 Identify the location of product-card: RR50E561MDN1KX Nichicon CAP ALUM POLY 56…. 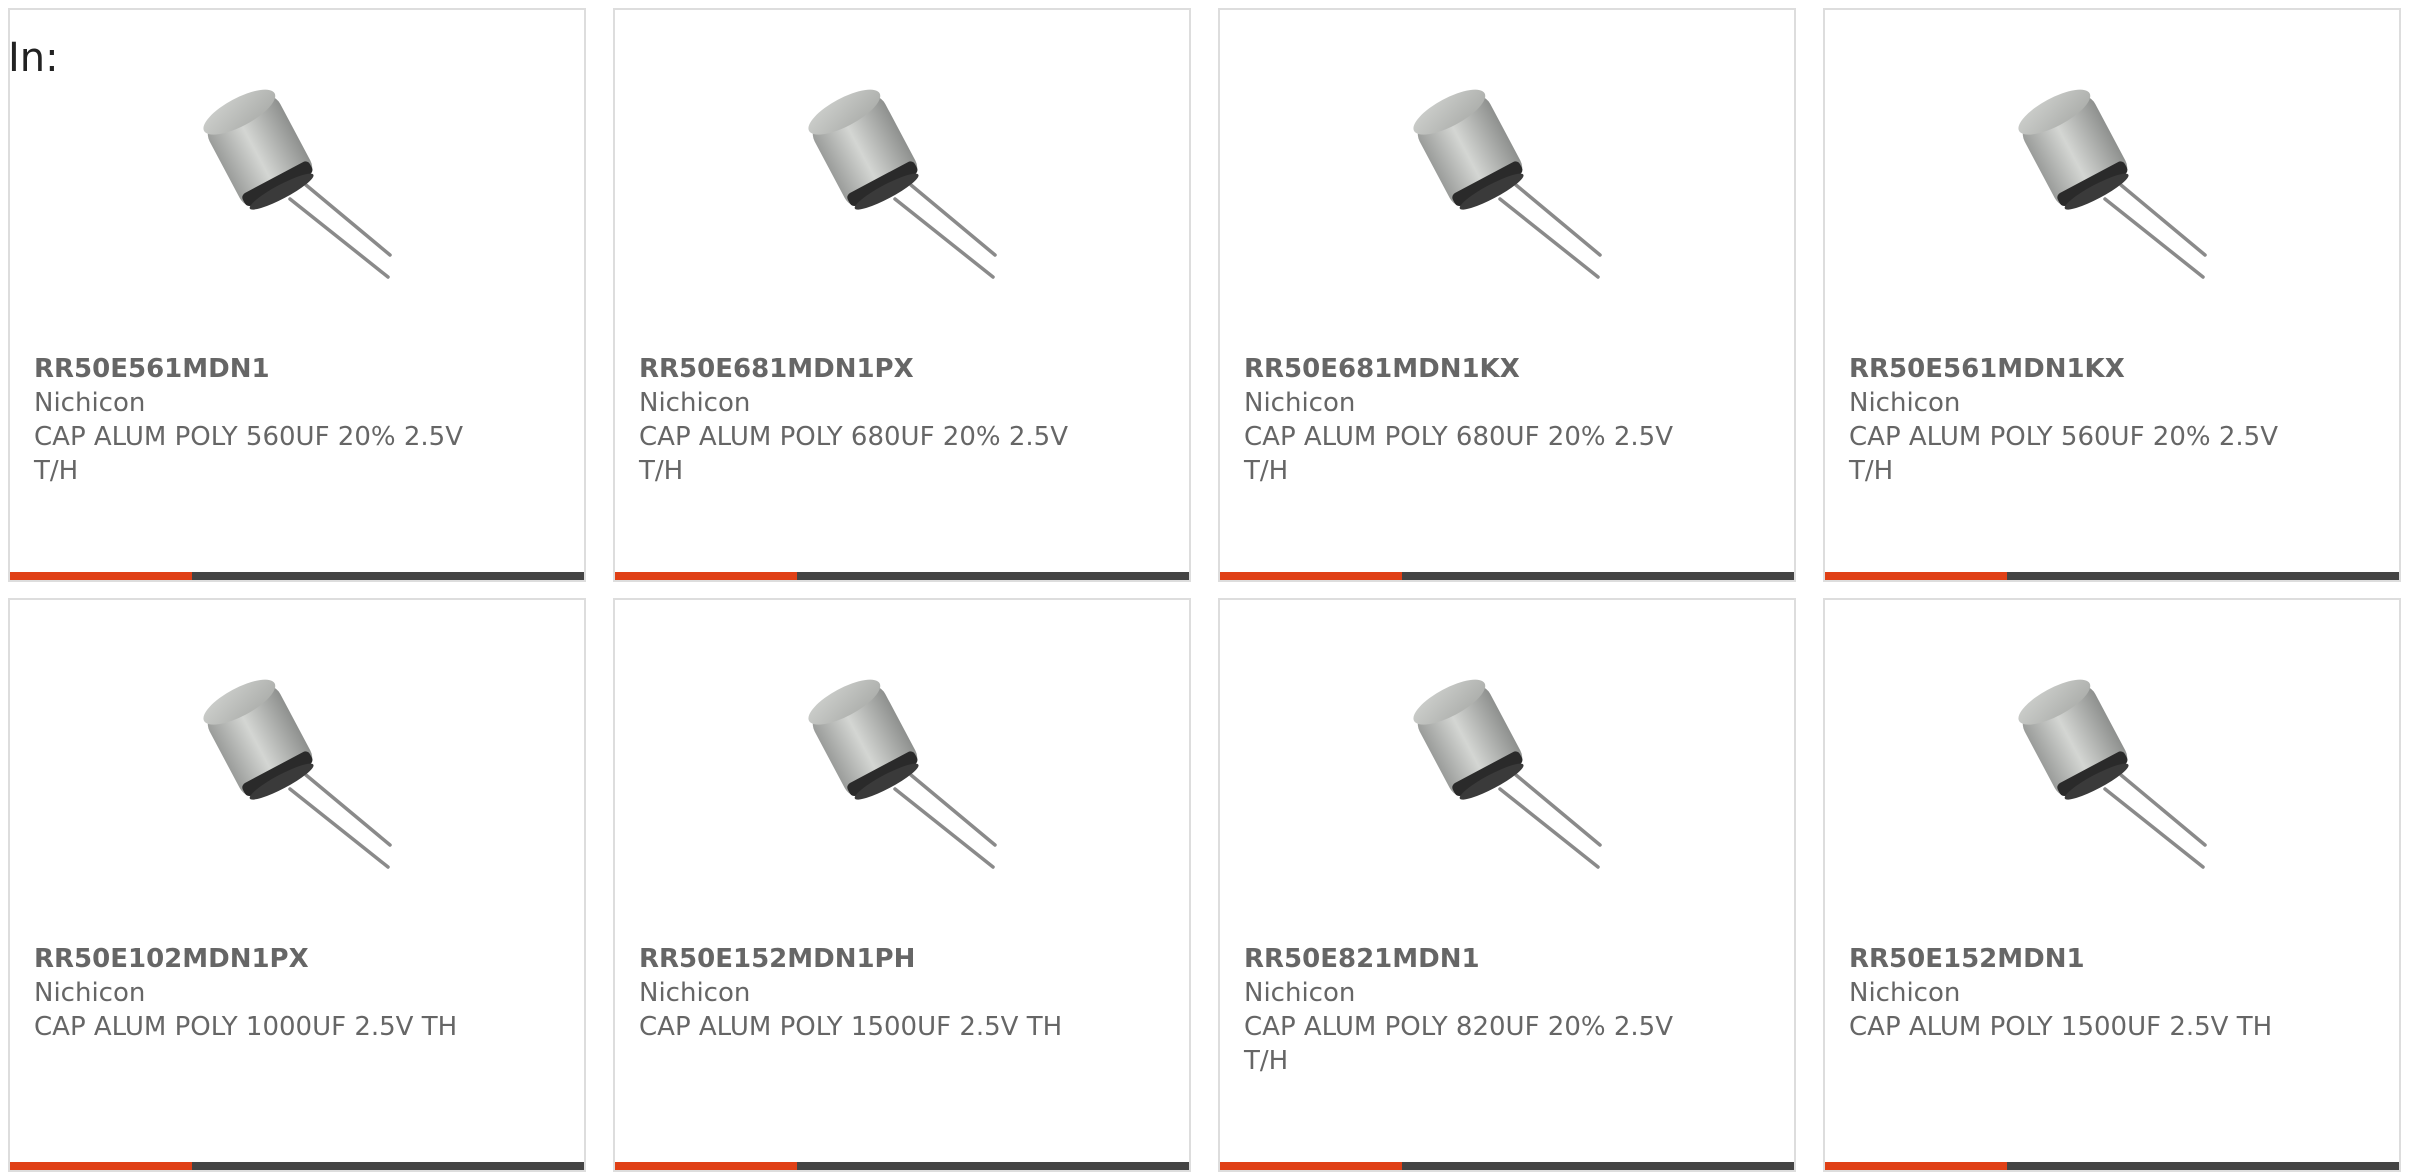
(2112, 295).